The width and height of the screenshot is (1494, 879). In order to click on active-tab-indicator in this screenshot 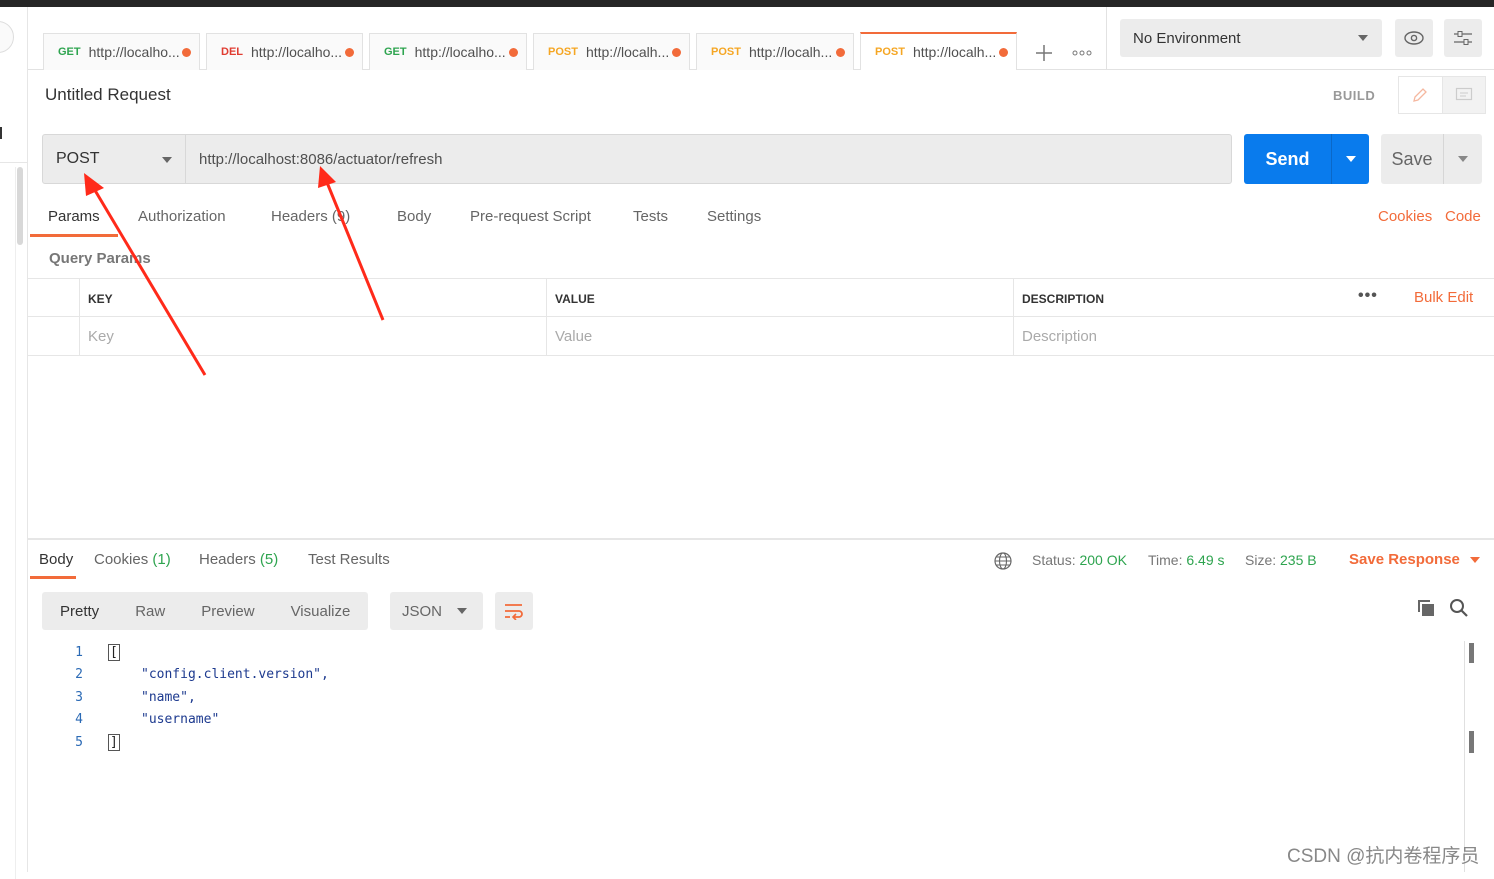, I will do `click(74, 235)`.